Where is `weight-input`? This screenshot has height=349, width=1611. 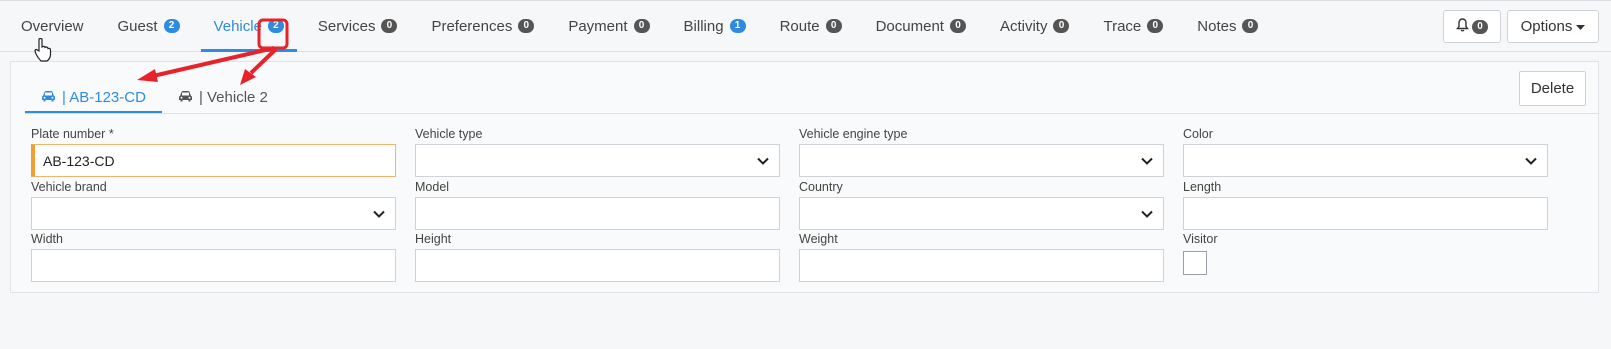
weight-input is located at coordinates (981, 265).